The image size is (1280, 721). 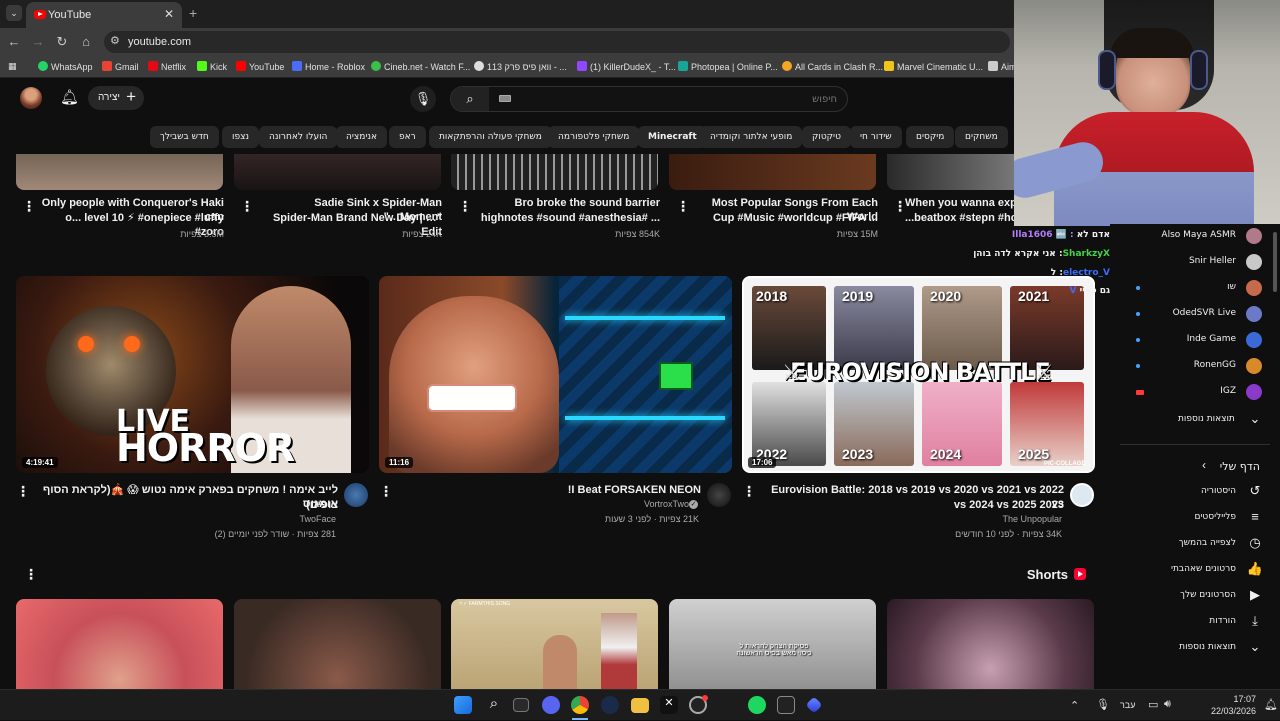 What do you see at coordinates (1190, 545) in the screenshot?
I see `sidebar-item-watch-later: ◷ לצפייה בהמשך` at bounding box center [1190, 545].